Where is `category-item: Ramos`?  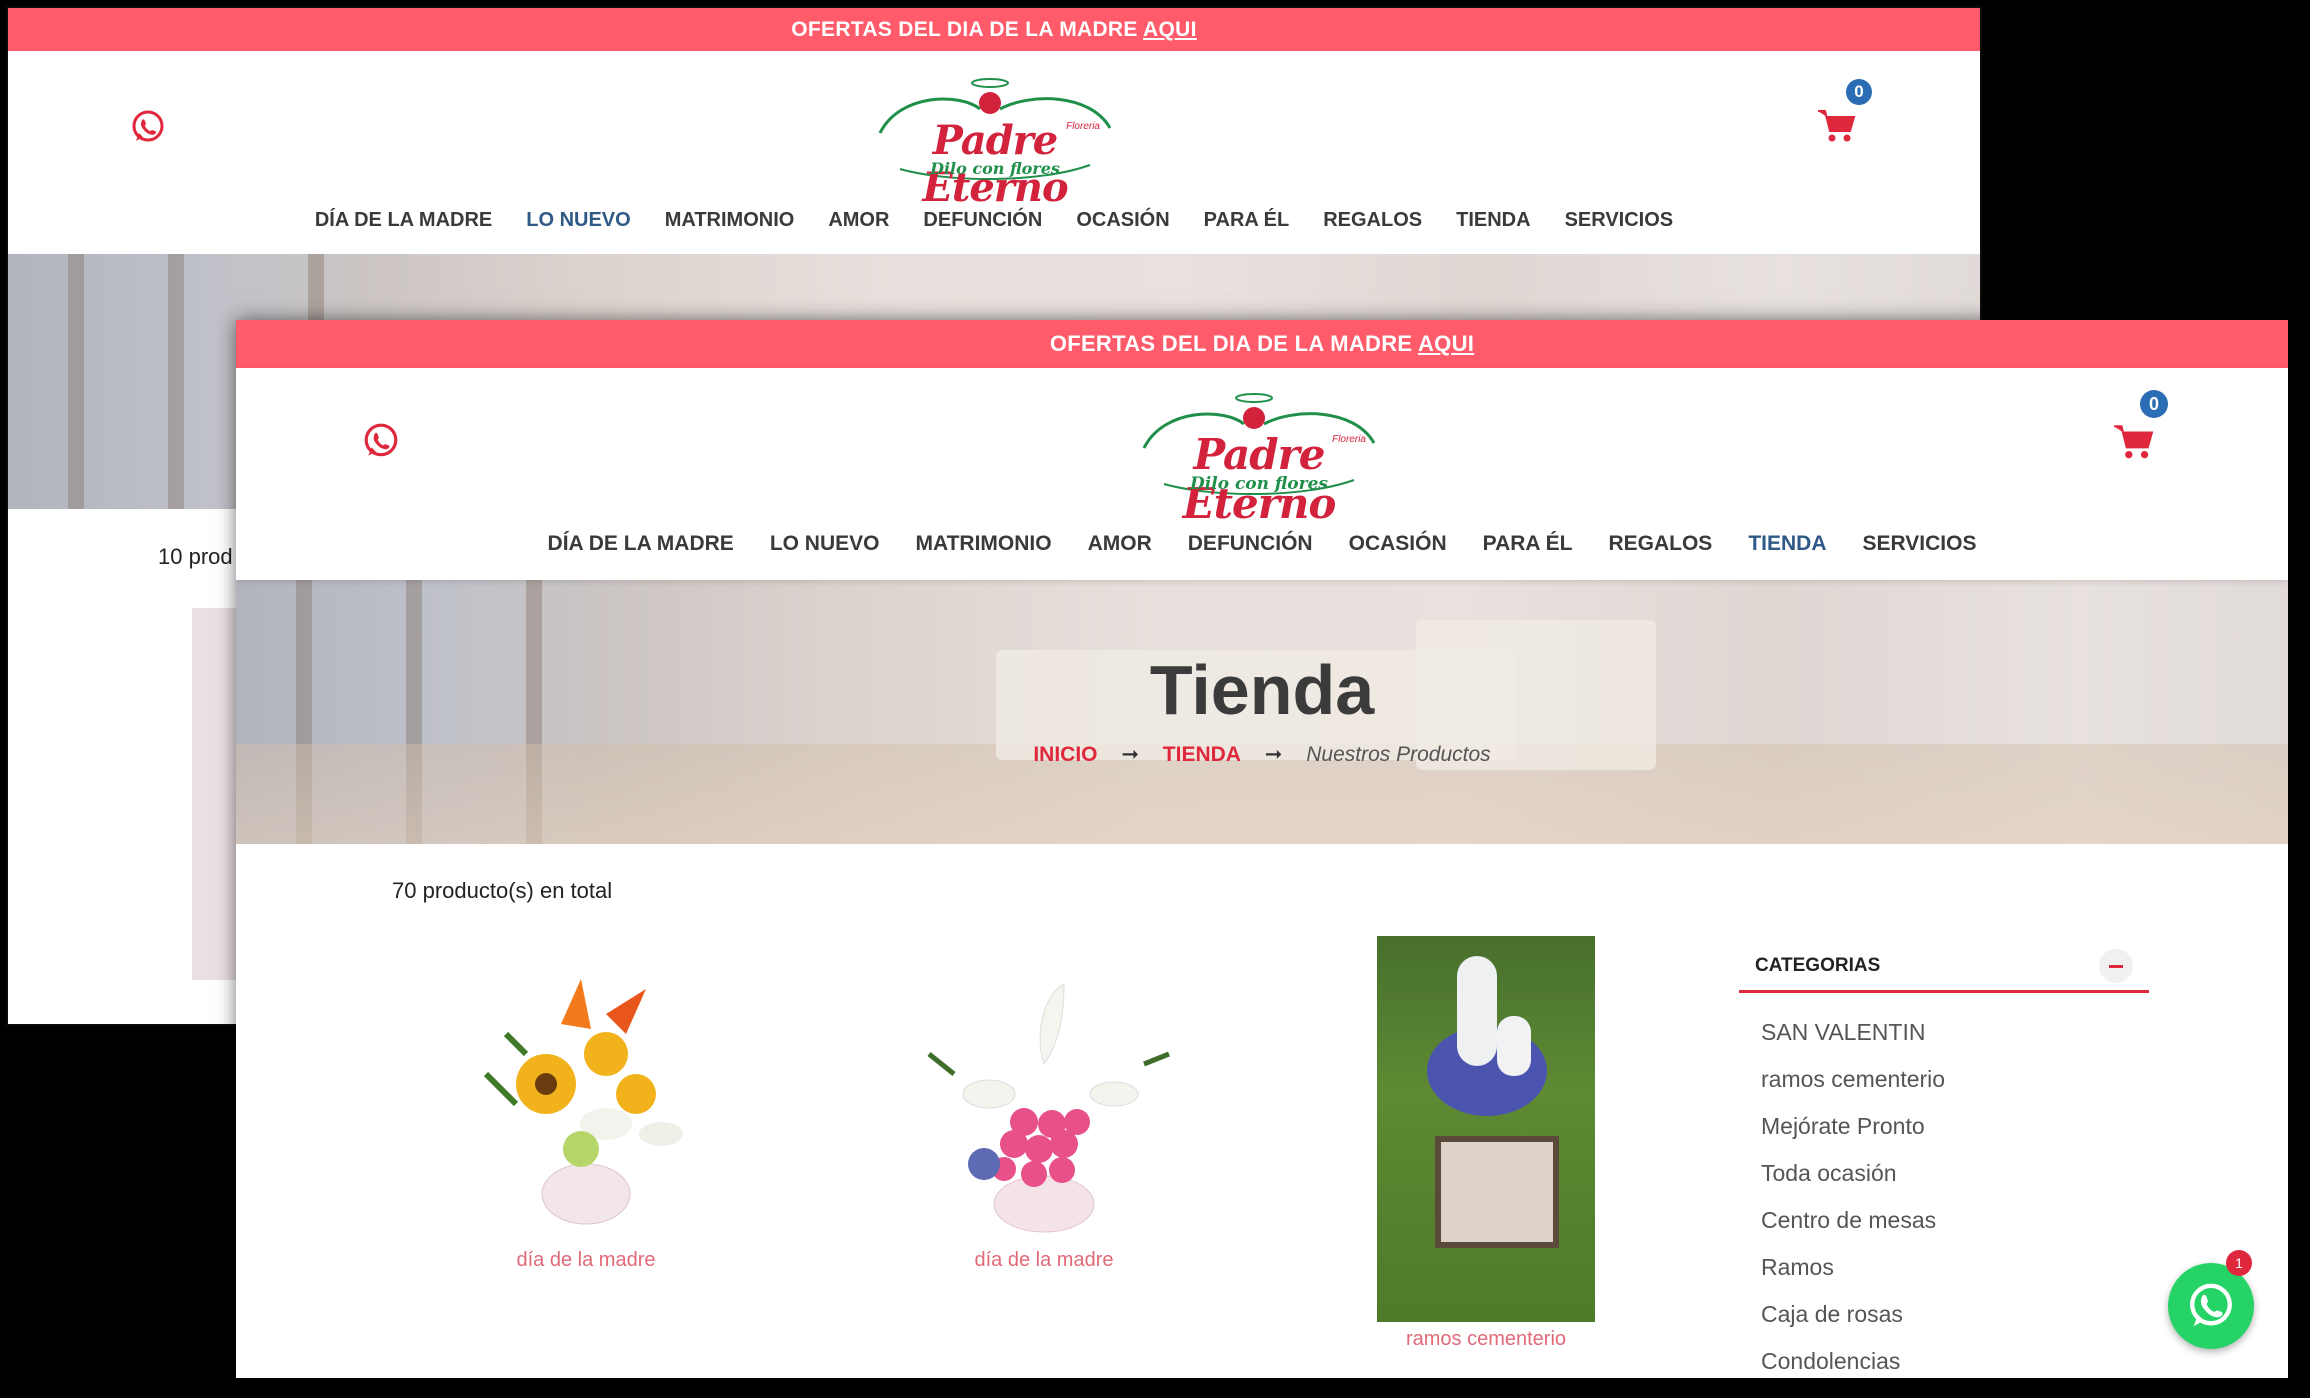
category-item: Ramos is located at coordinates (1955, 1267).